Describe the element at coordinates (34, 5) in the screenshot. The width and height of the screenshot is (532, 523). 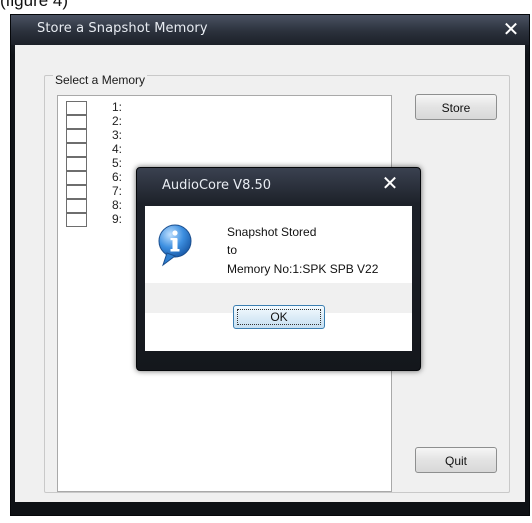
I see `page-caption: (figure 4)` at that location.